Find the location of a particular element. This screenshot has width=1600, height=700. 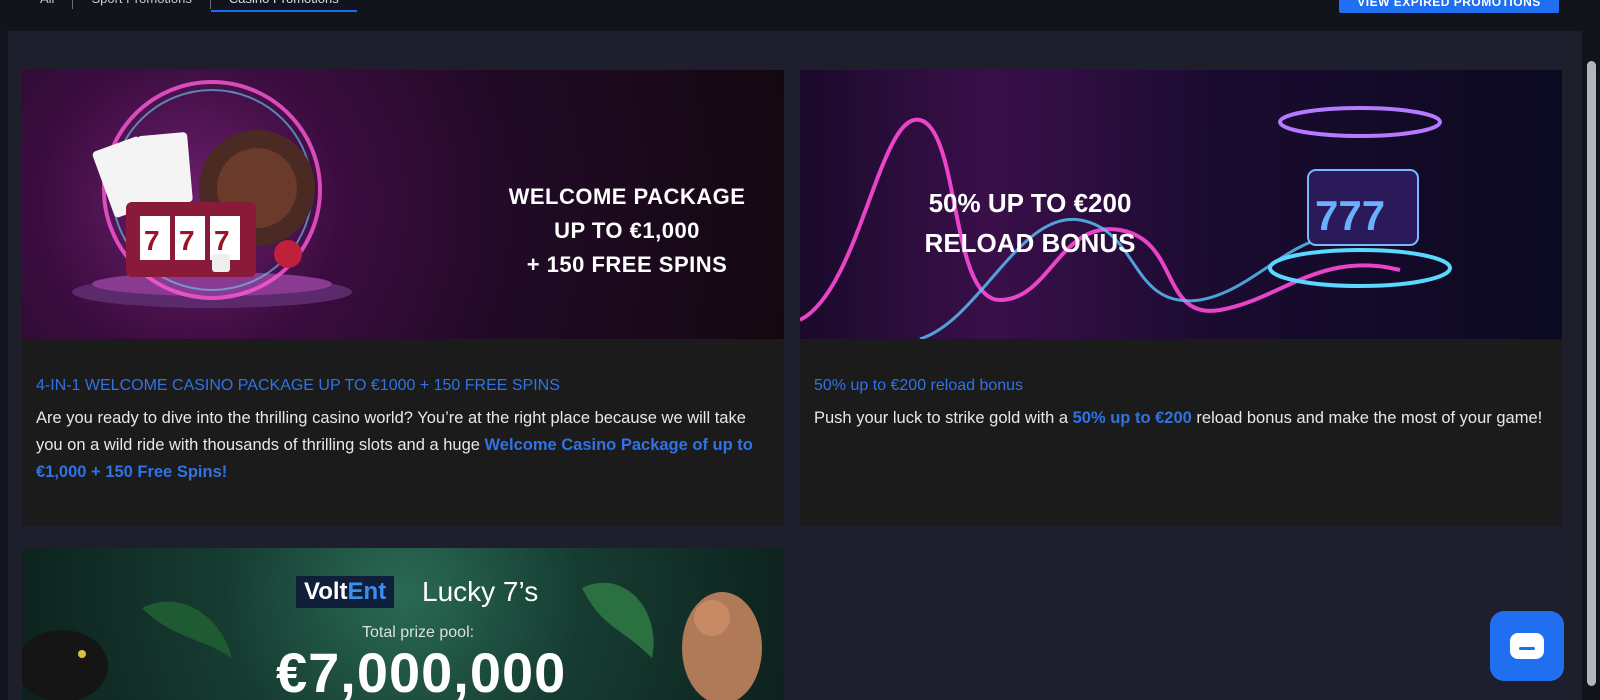

scrollbar is located at coordinates (1592, 364).